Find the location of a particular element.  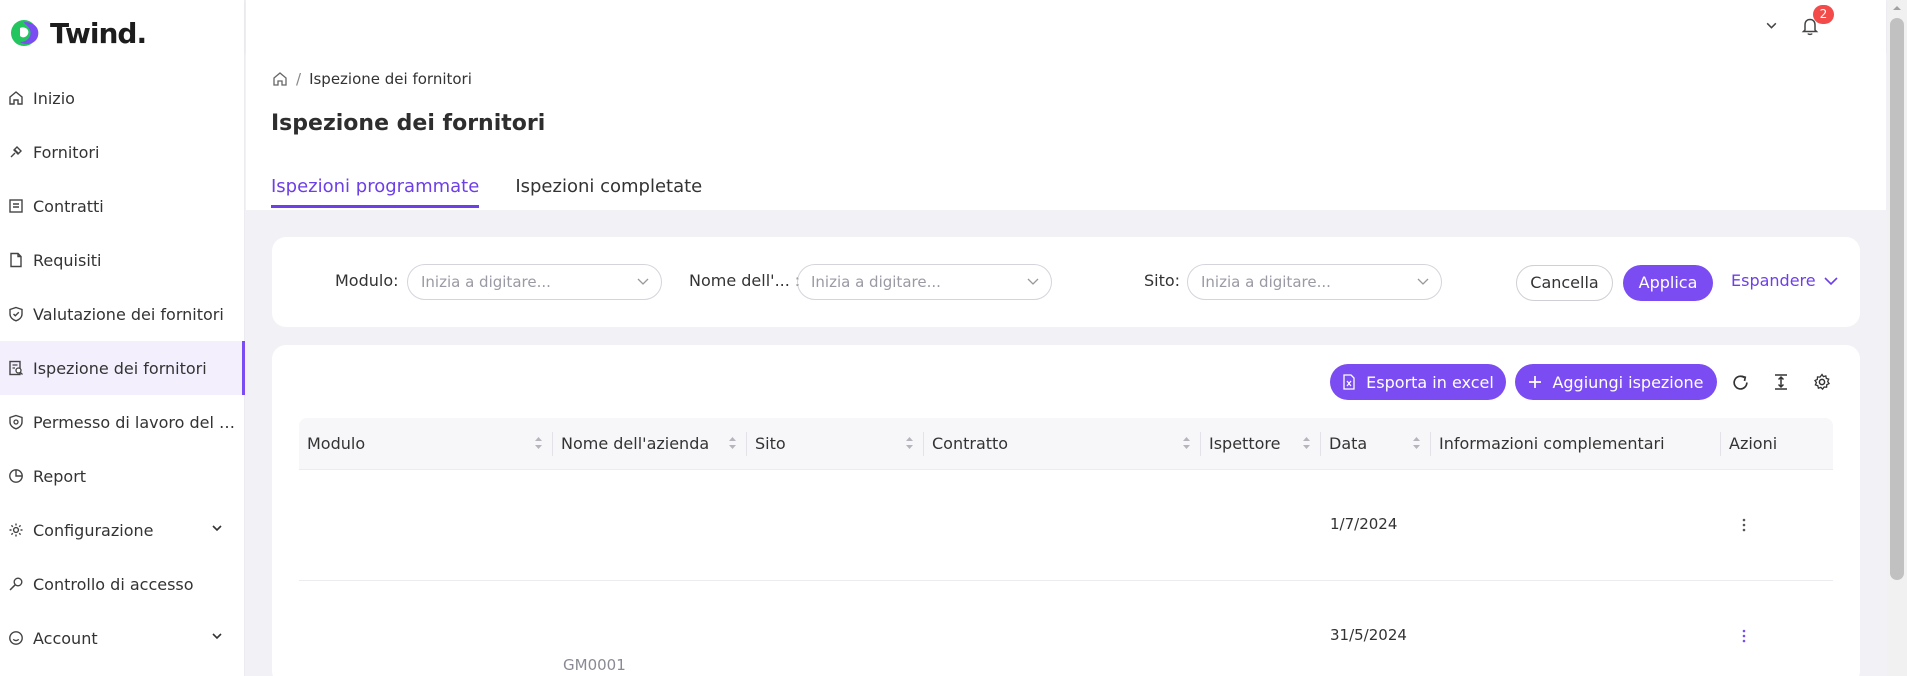

column-header-ispettore: Ispettore is located at coordinates (1261, 444).